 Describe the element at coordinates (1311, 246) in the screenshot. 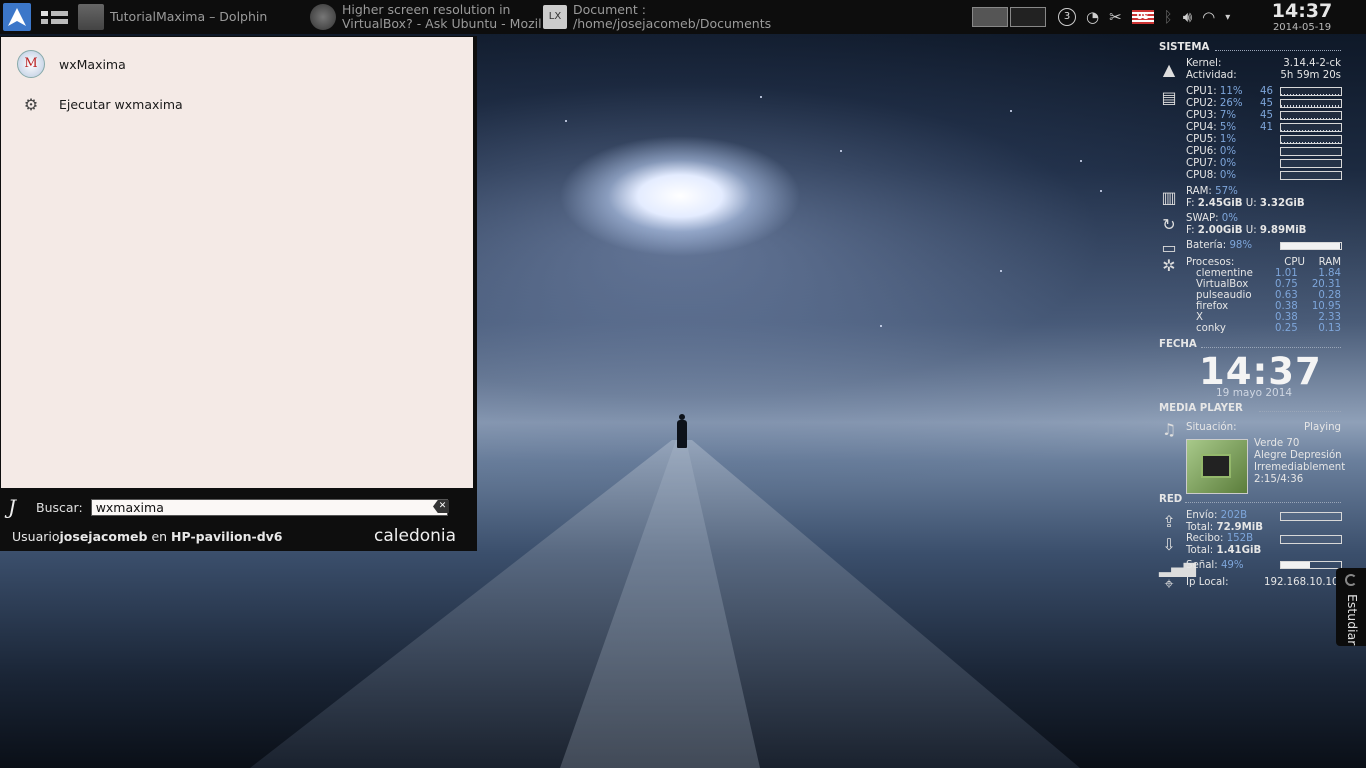

I see `battery-bar` at that location.